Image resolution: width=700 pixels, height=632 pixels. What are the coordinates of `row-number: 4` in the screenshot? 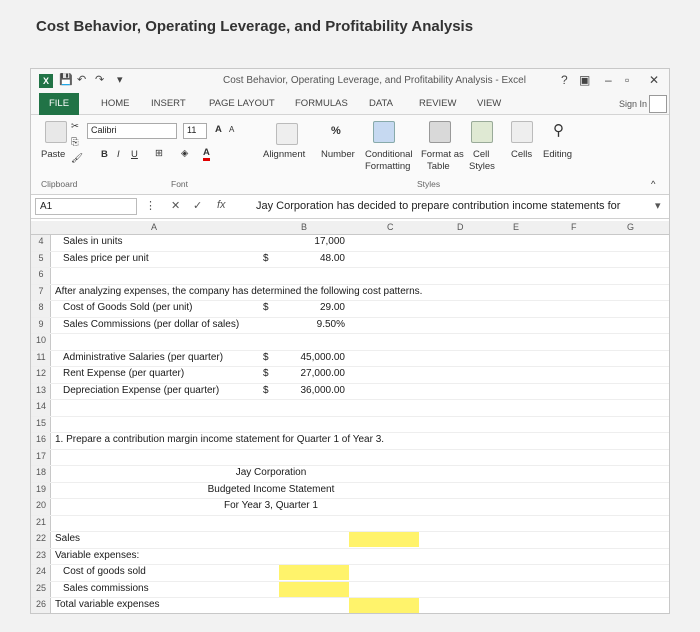 It's located at (41, 241).